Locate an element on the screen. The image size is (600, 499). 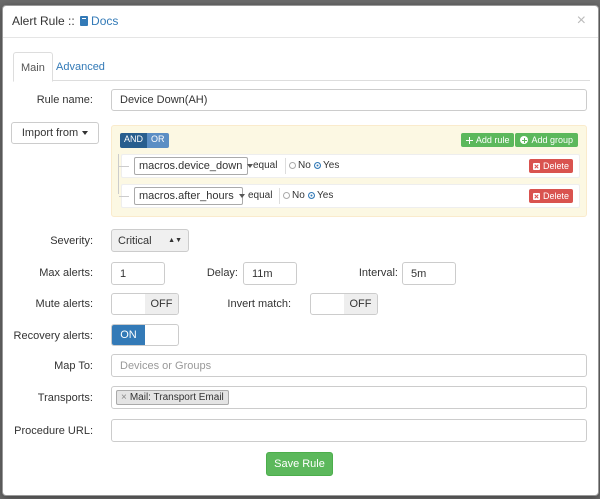
or-button: OR is located at coordinates (158, 140).